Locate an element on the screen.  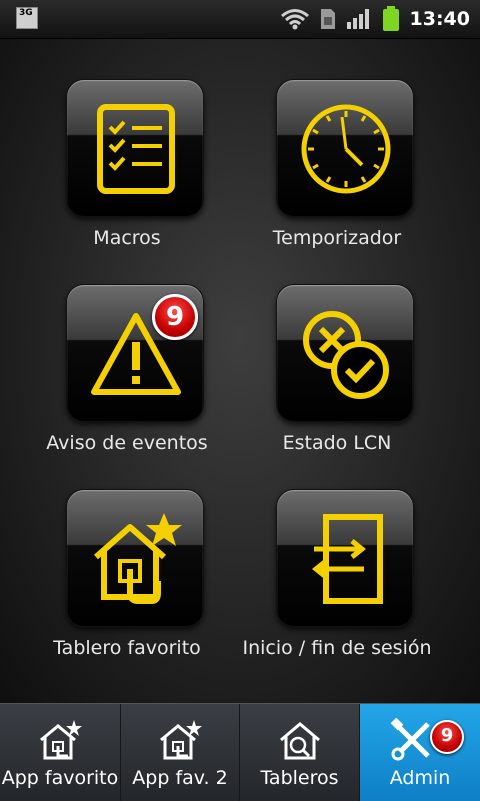
tab-app-favorito: App favorito is located at coordinates (60, 752).